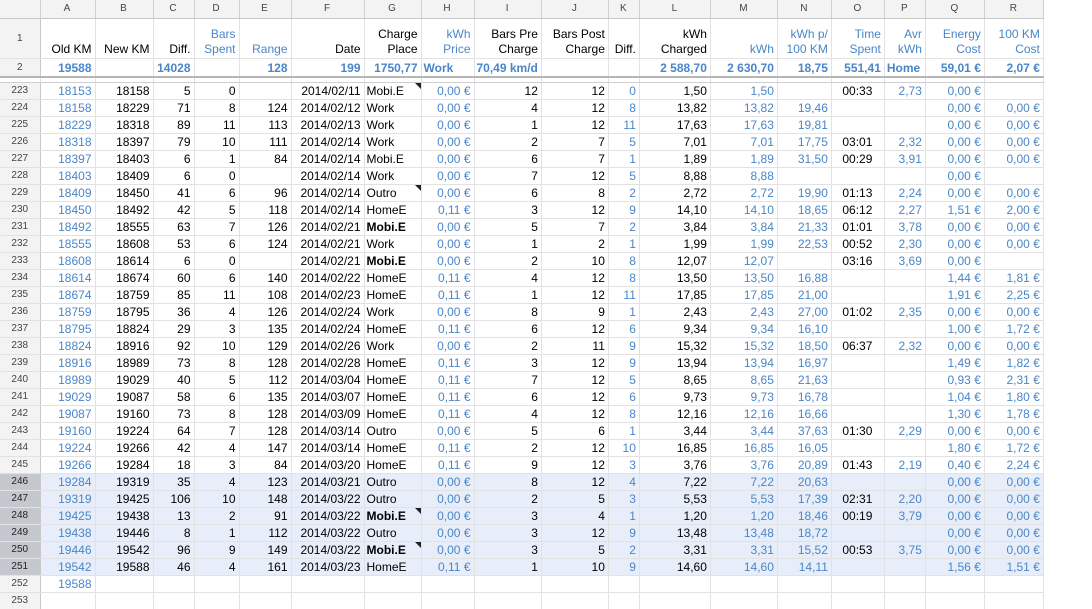 This screenshot has width=1092, height=609. Describe the element at coordinates (804, 312) in the screenshot. I see `cell: 27,00` at that location.